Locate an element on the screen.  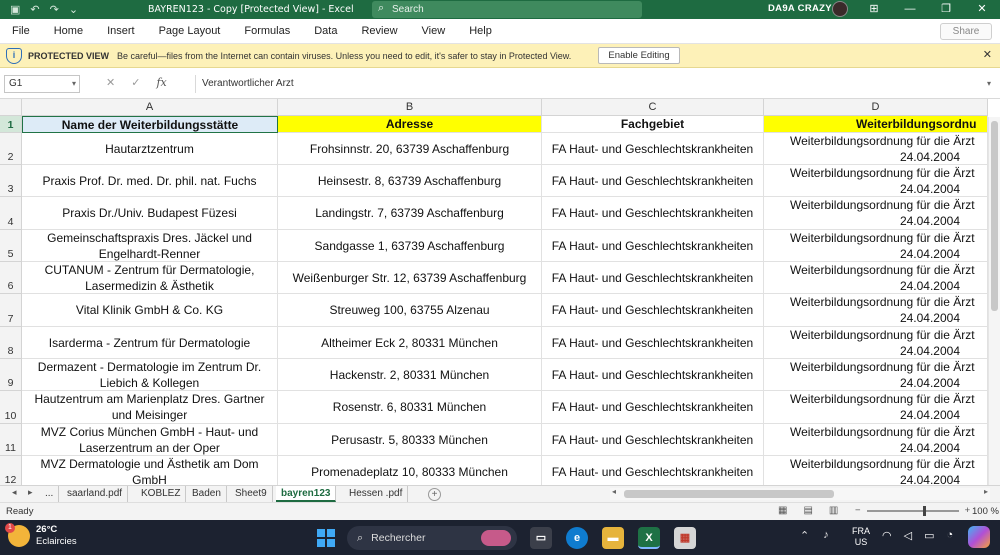
vertical-scrollbar is located at coordinates (994, 301).